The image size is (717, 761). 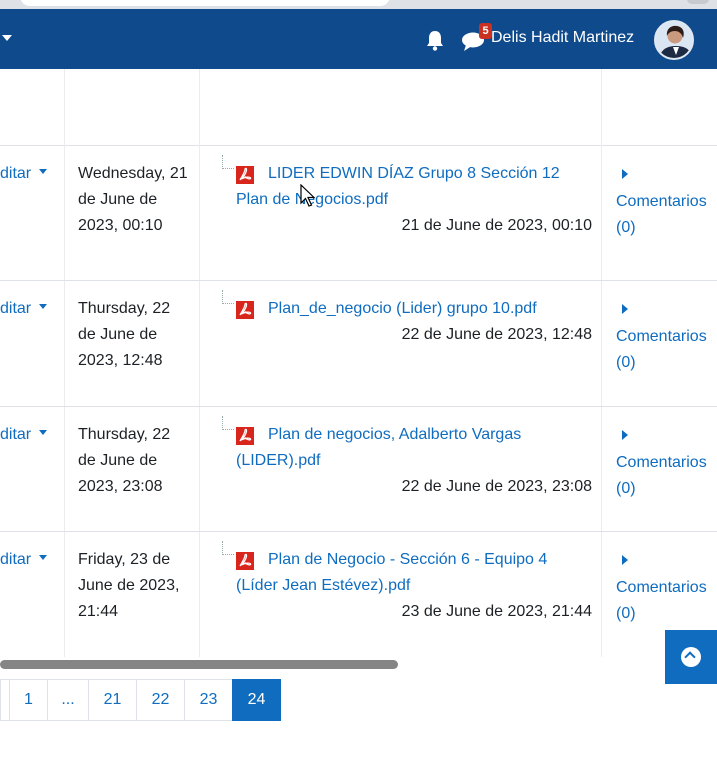 I want to click on table-header-row, so click(x=358, y=107).